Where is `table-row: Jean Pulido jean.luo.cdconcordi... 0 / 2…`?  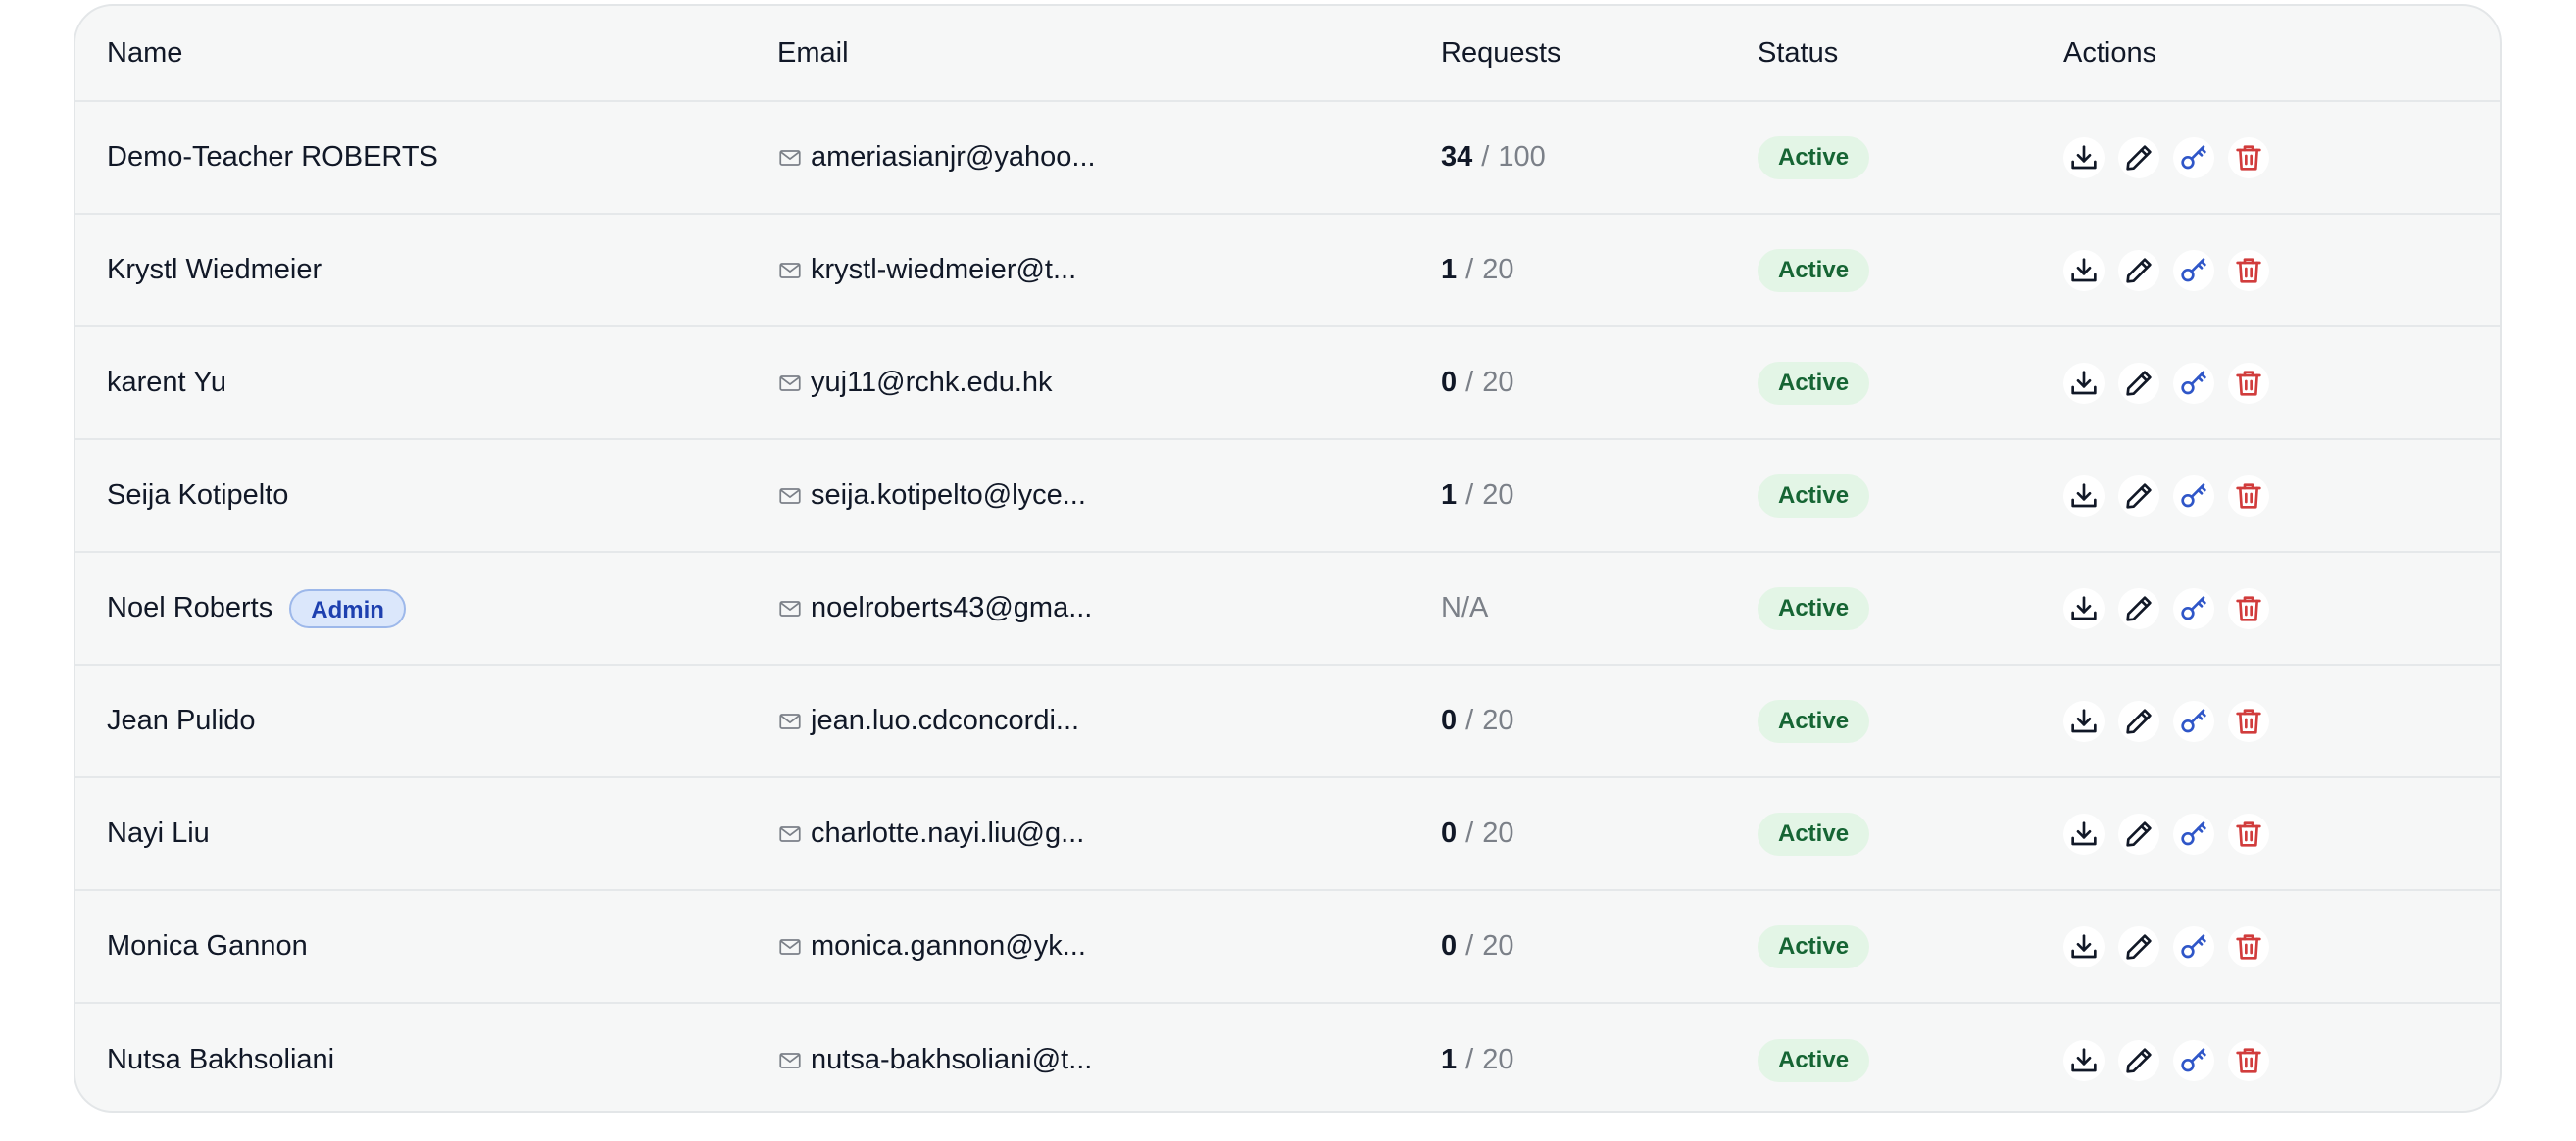
table-row: Jean Pulido jean.luo.cdconcordi... 0 / 2… is located at coordinates (1287, 722).